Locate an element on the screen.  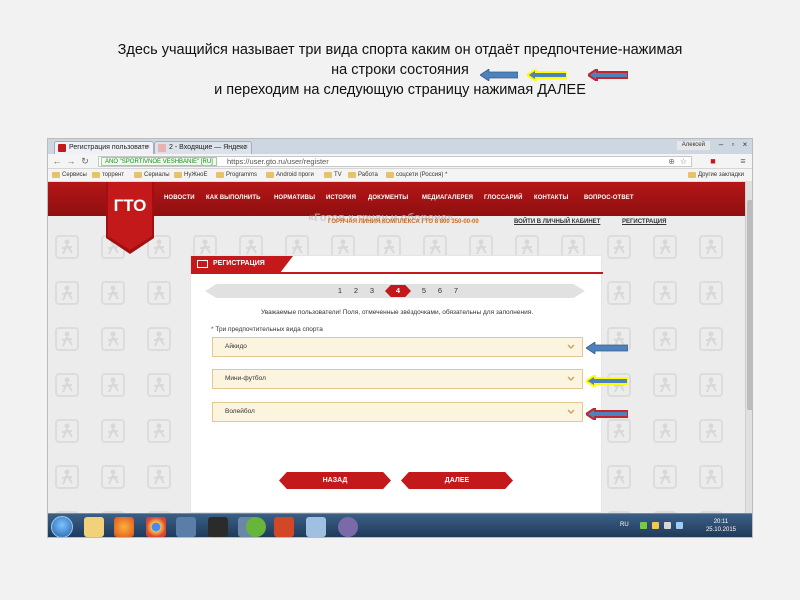
nav-news: НОВОСТИ is located at coordinates (179, 198).